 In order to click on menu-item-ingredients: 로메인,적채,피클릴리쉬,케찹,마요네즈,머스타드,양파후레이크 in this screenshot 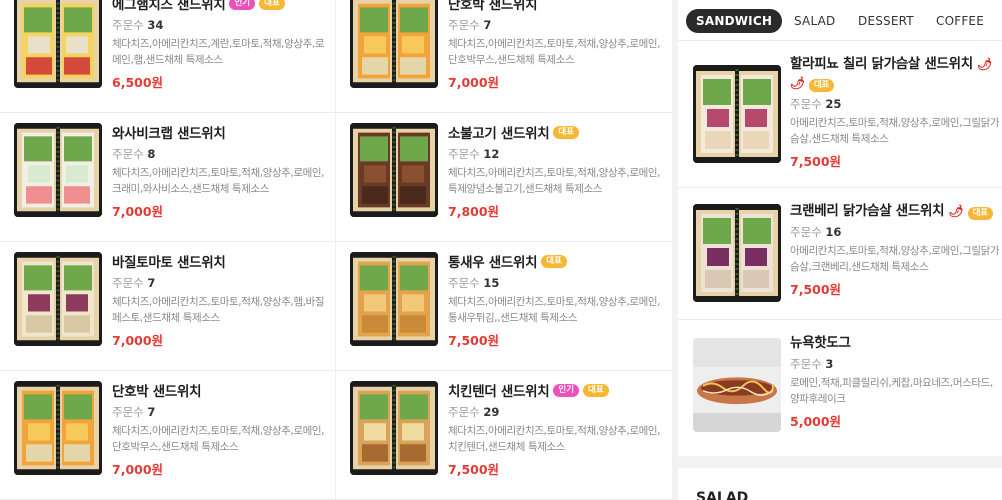, I will do `click(891, 391)`.